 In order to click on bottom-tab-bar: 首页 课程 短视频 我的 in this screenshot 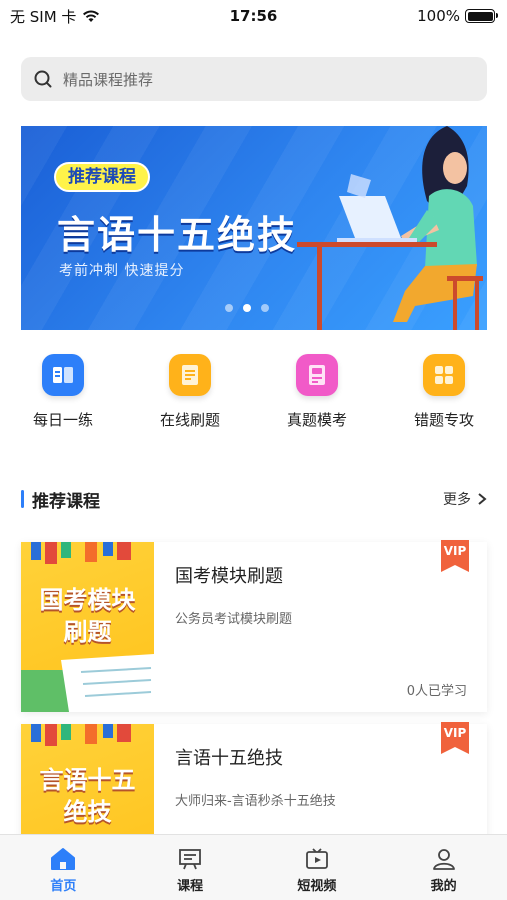, I will do `click(253, 867)`.